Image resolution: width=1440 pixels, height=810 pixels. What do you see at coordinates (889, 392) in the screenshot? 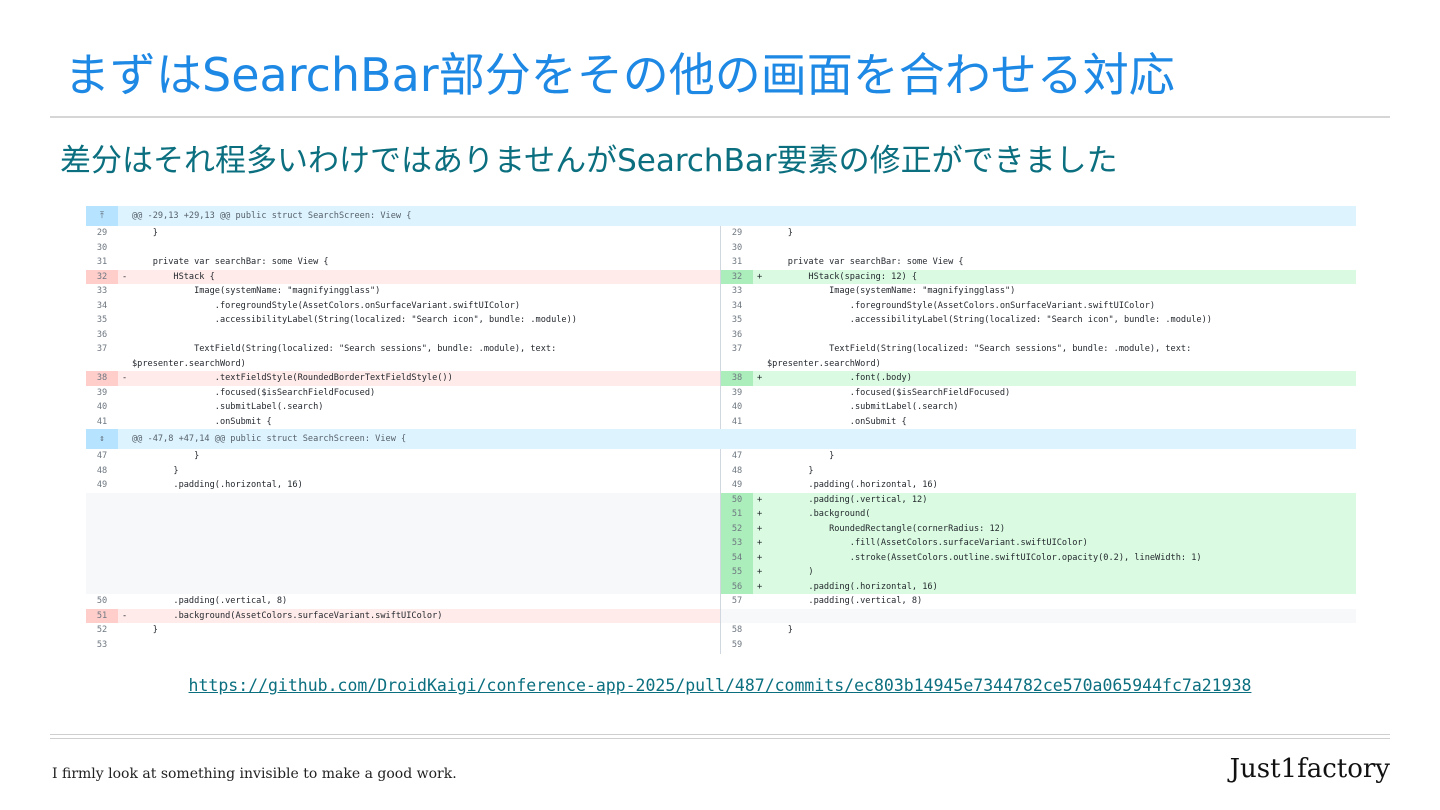
I see `code-text: .focused($isSearchFieldFocused)` at bounding box center [889, 392].